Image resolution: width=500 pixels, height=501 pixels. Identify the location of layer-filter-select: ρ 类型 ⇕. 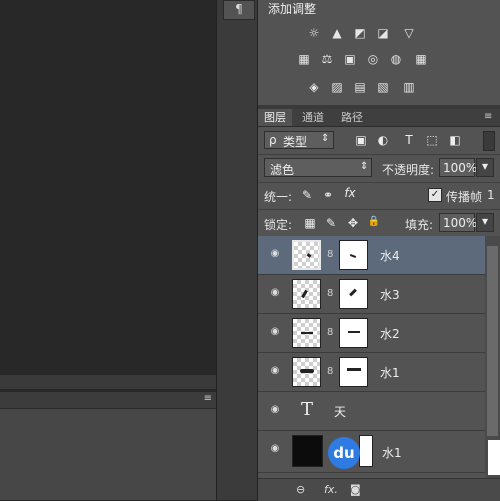
(299, 140).